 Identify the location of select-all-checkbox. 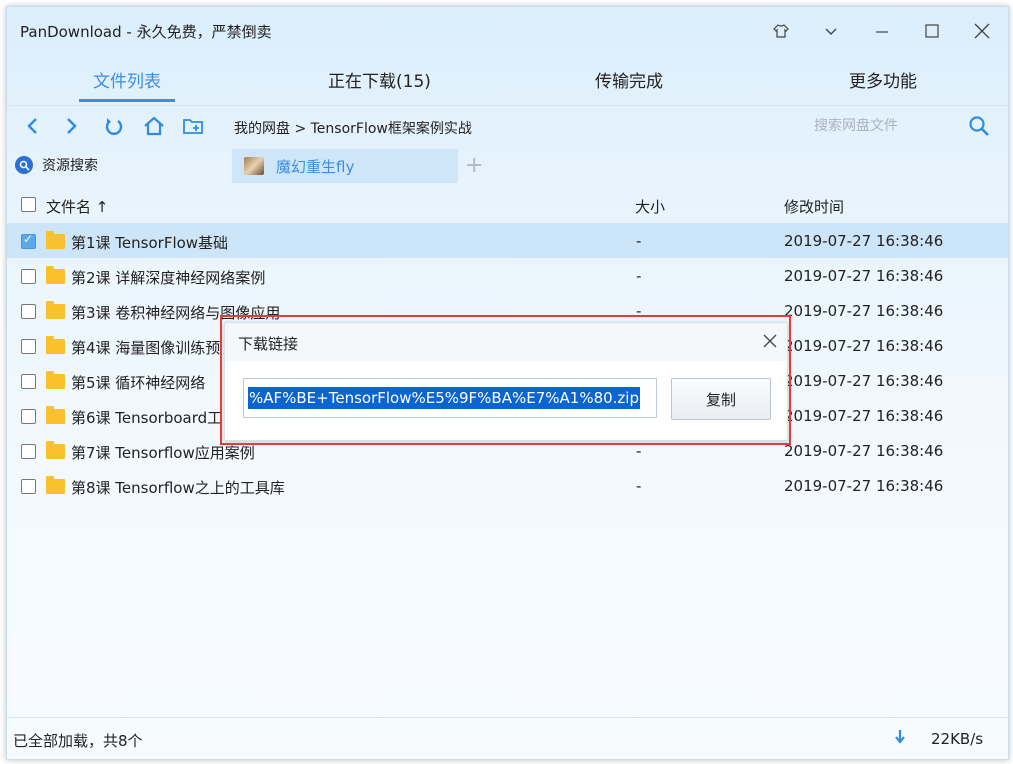
(28, 204).